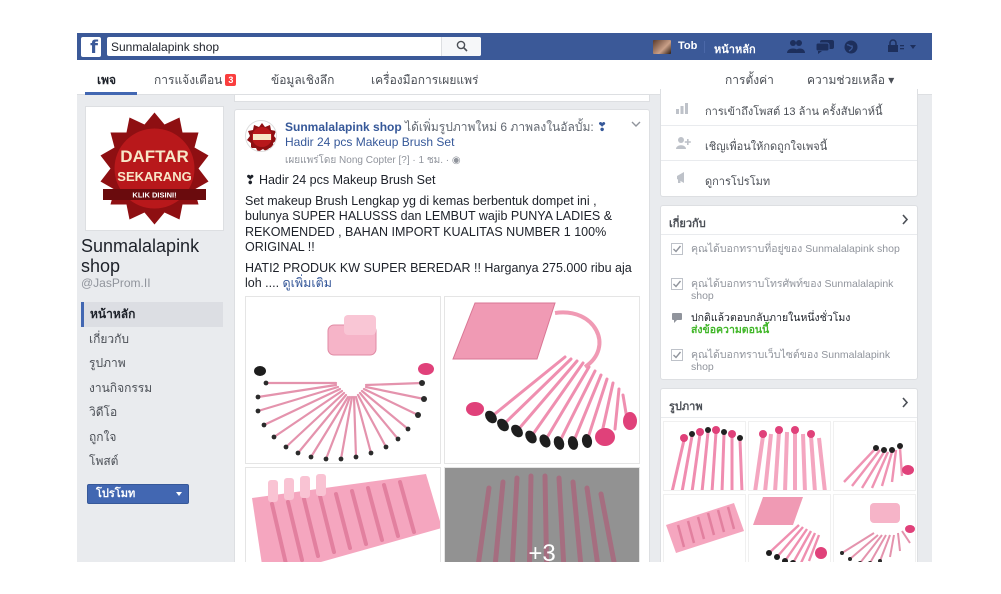  I want to click on post-author-avatar-image, so click(261, 137).